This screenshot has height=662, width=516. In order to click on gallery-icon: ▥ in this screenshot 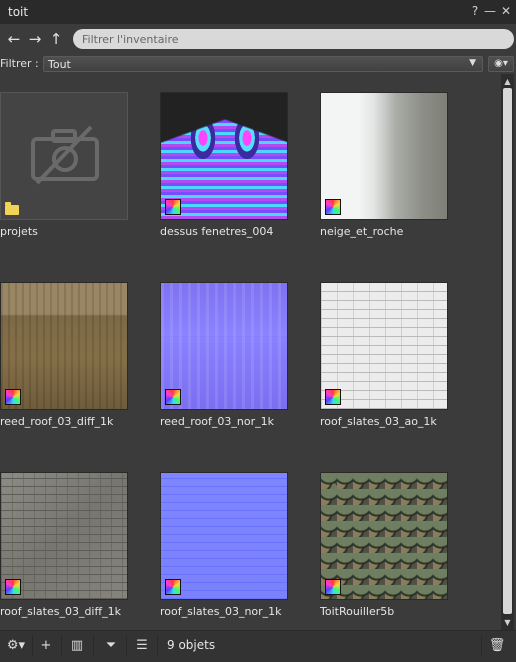, I will do `click(77, 645)`.